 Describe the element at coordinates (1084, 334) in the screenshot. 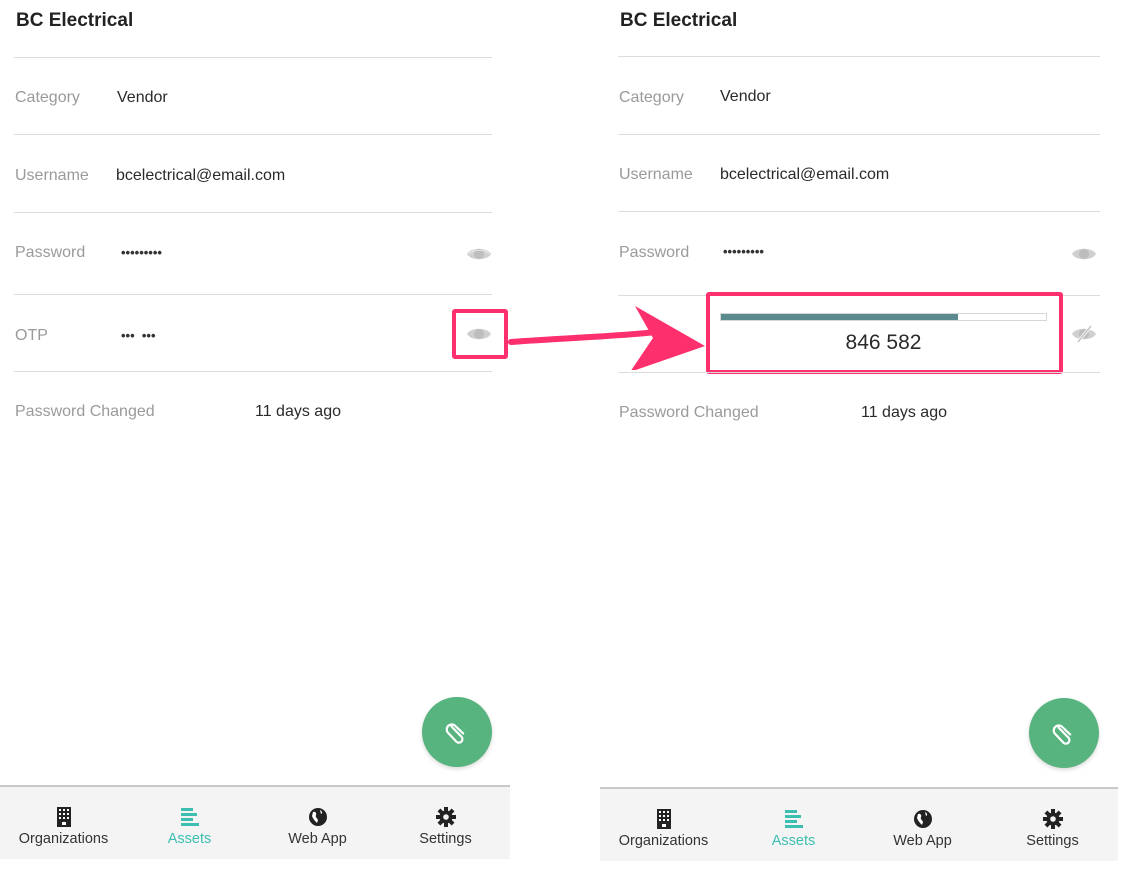

I see `eye-slash-icon` at that location.